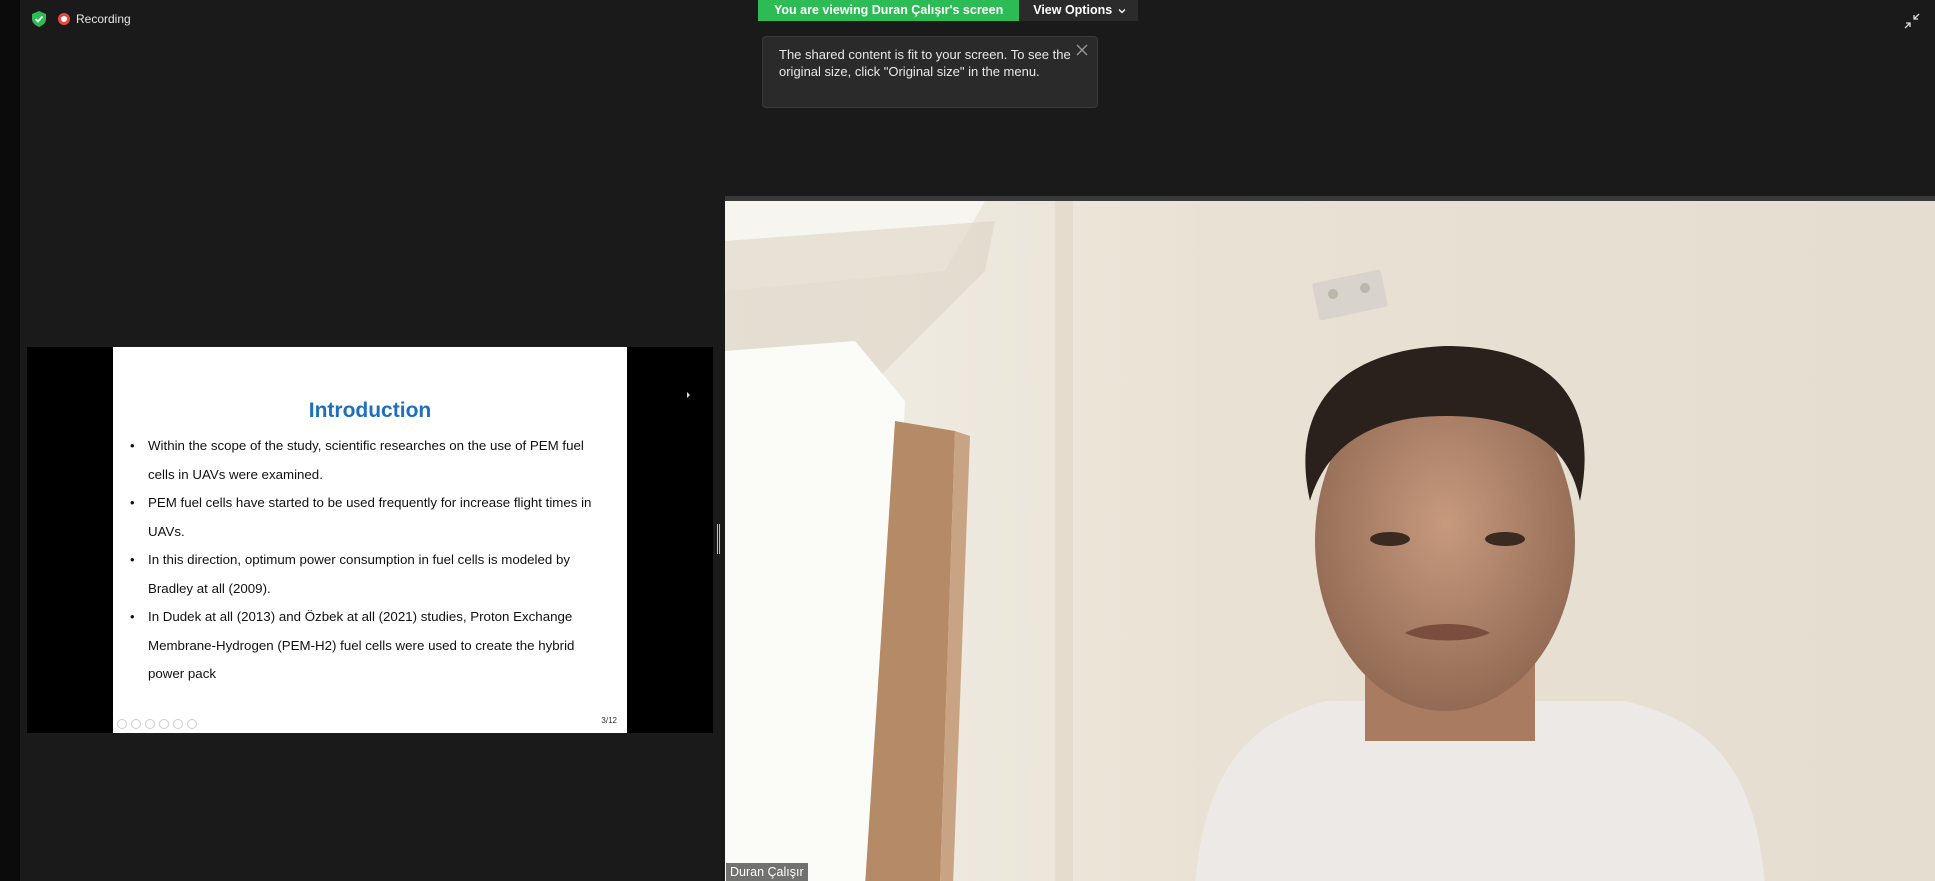 The image size is (1935, 881). Describe the element at coordinates (718, 539) in the screenshot. I see `panel-splitter-handle` at that location.